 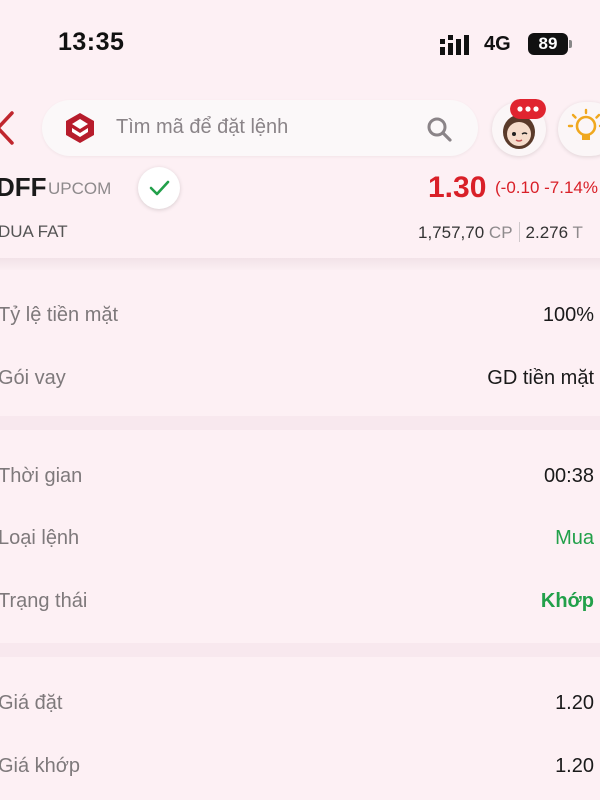 I want to click on order-type-label: Loại lệnh, so click(x=40, y=538).